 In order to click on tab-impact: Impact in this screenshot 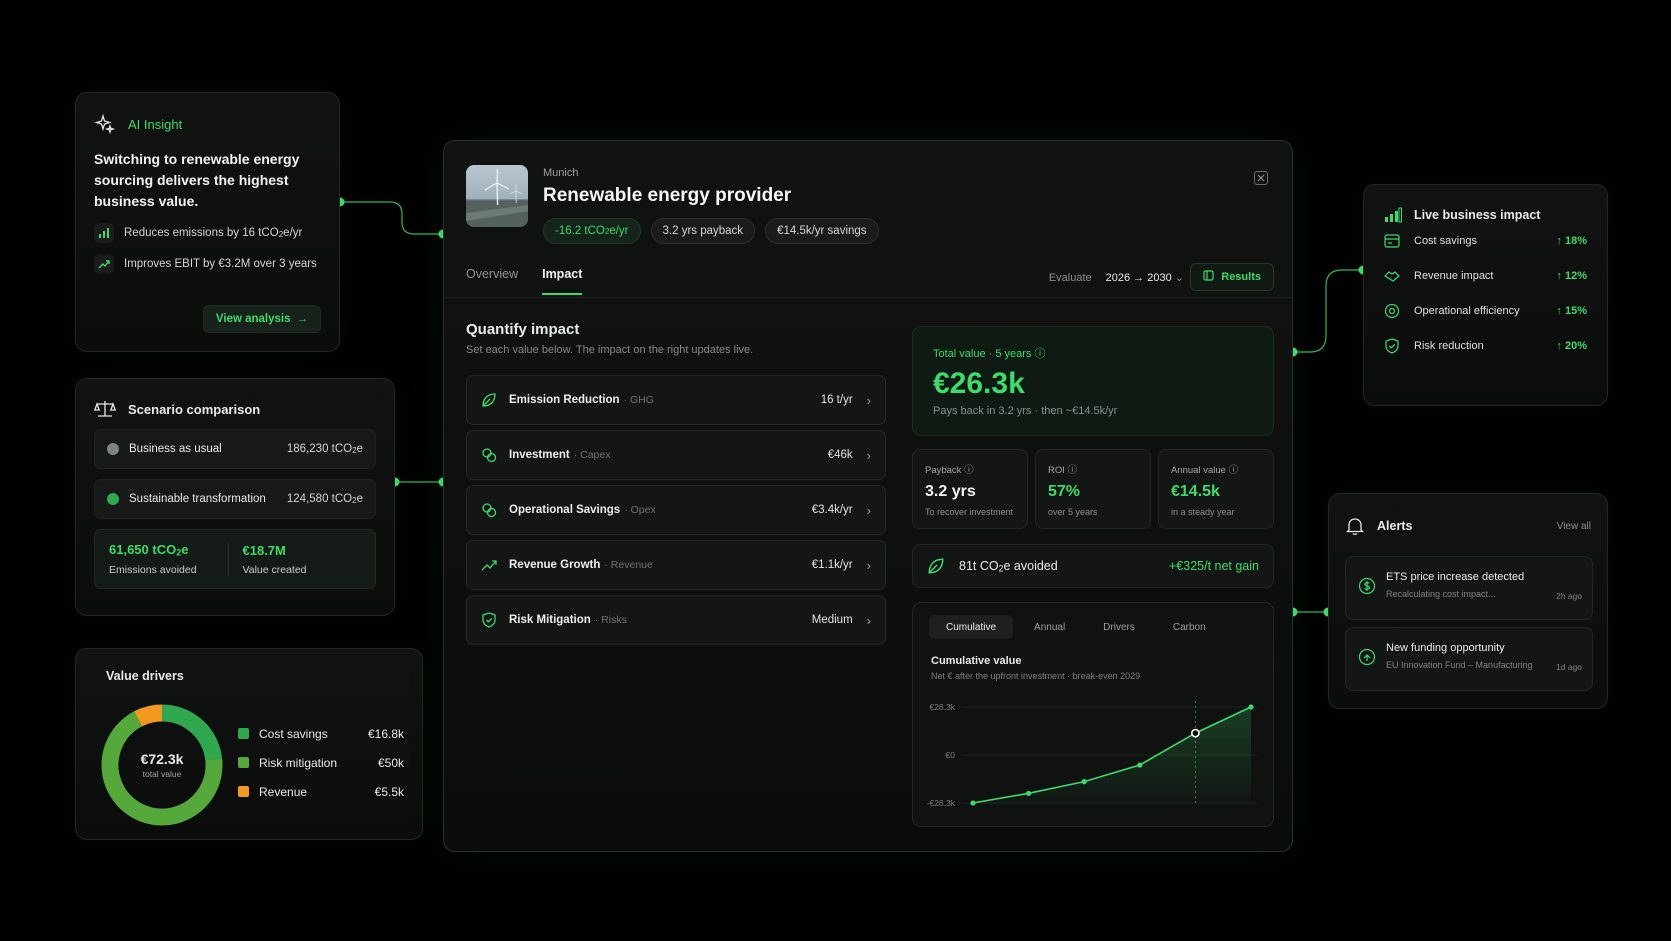, I will do `click(562, 281)`.